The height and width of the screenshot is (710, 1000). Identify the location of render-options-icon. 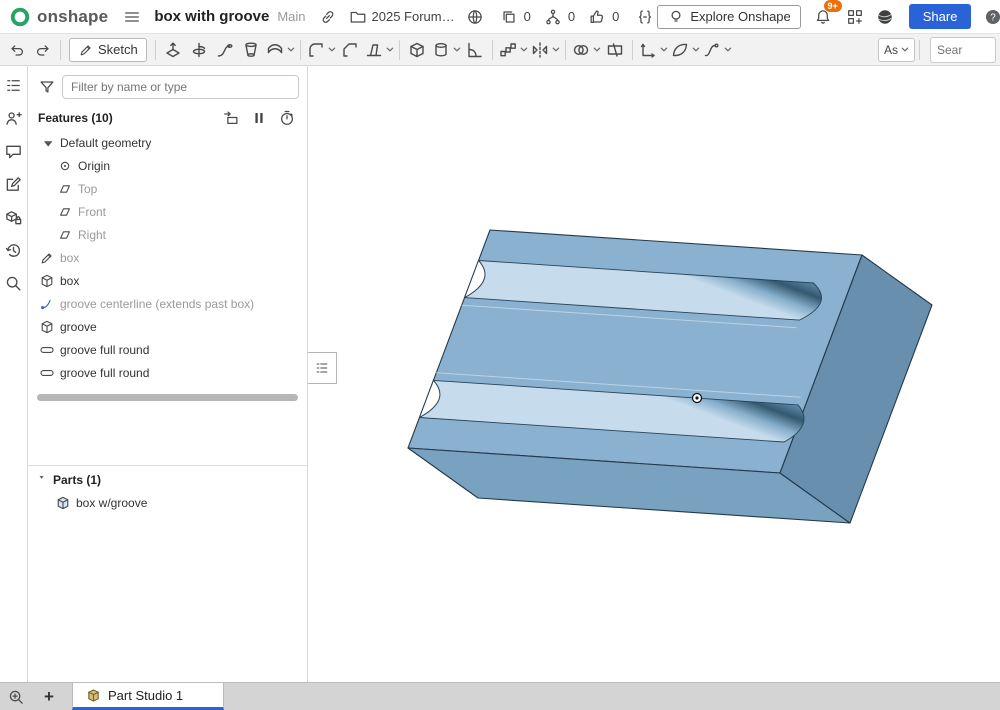
(16, 696).